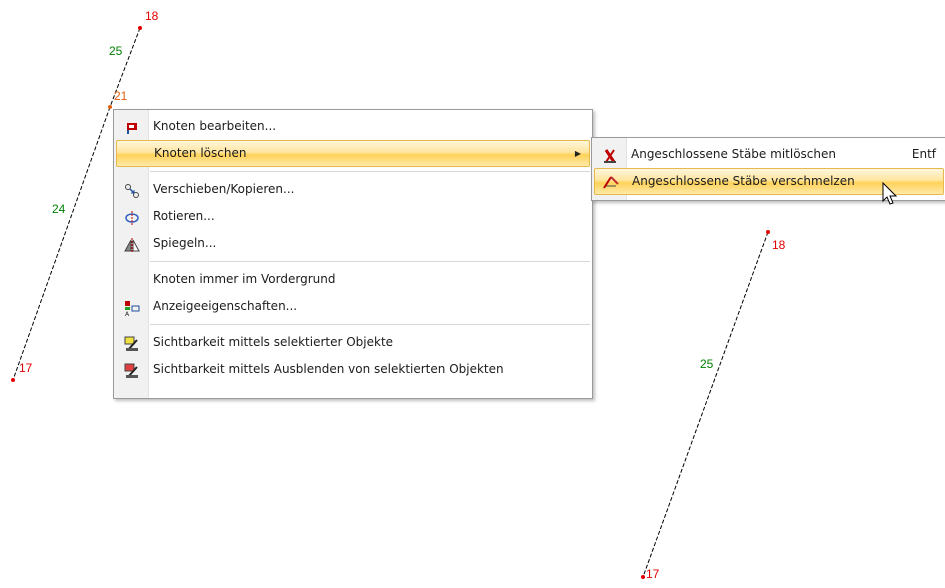  What do you see at coordinates (353, 279) in the screenshot?
I see `menu-item-node-foreground: Knoten immer im Vordergrund` at bounding box center [353, 279].